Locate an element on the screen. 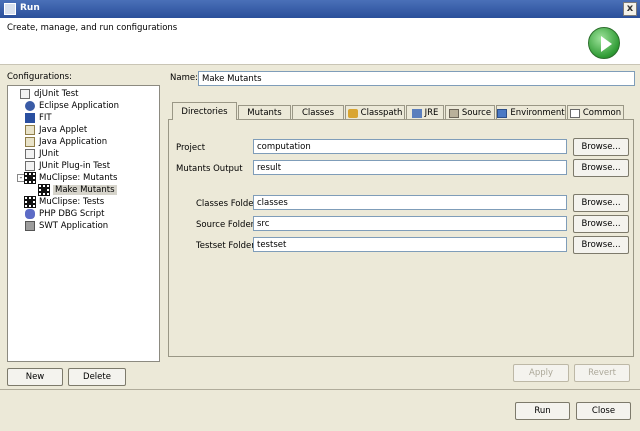 Image resolution: width=640 pixels, height=431 pixels. close-button: Close is located at coordinates (603, 411).